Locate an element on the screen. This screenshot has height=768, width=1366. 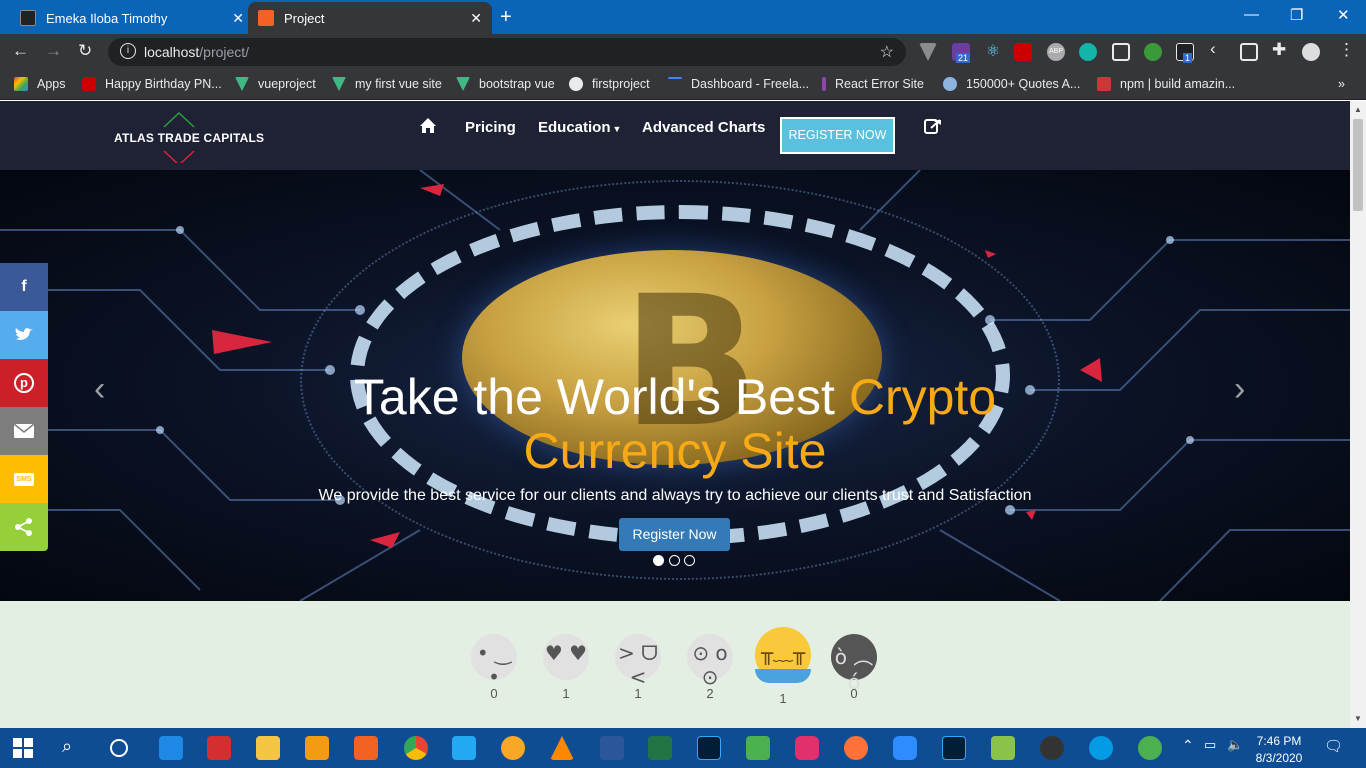
tab-emeka: Emeka Iloba Timothy ✕ is located at coordinates (132, 18).